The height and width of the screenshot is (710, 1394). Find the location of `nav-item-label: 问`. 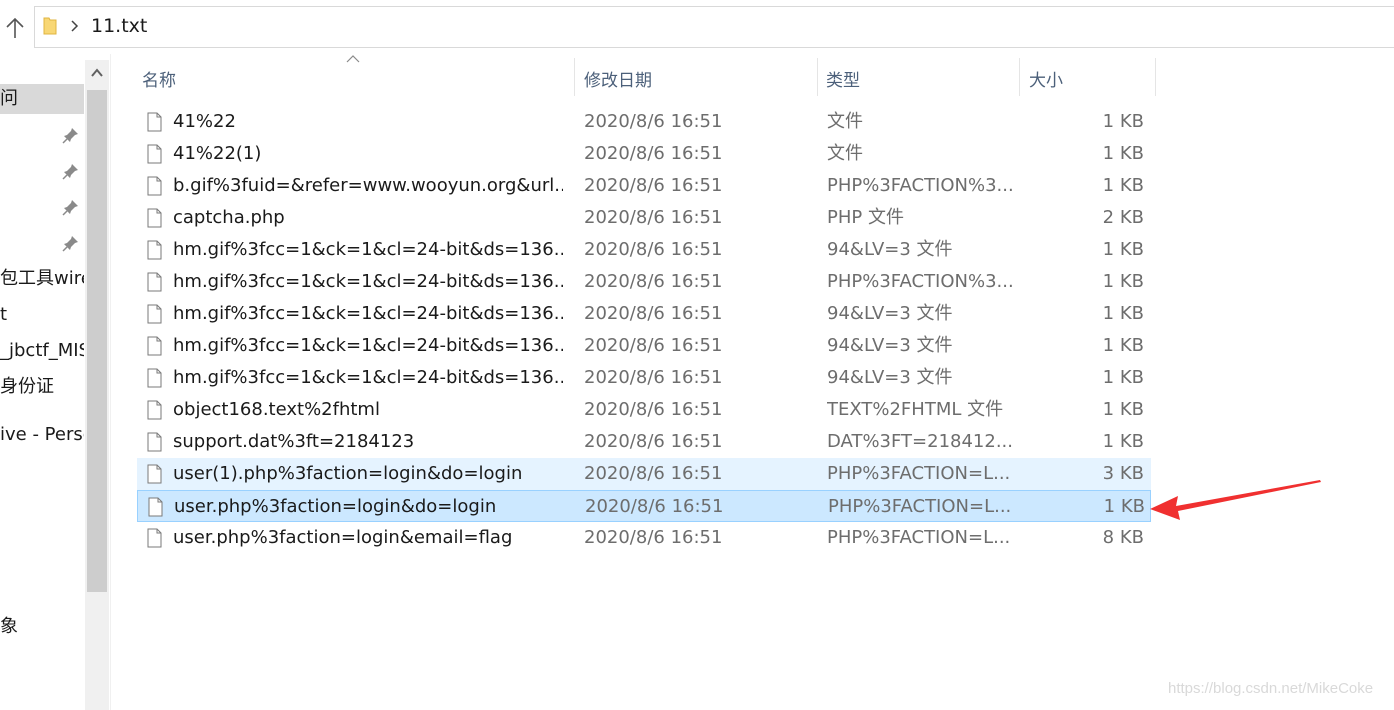

nav-item-label: 问 is located at coordinates (9, 98).